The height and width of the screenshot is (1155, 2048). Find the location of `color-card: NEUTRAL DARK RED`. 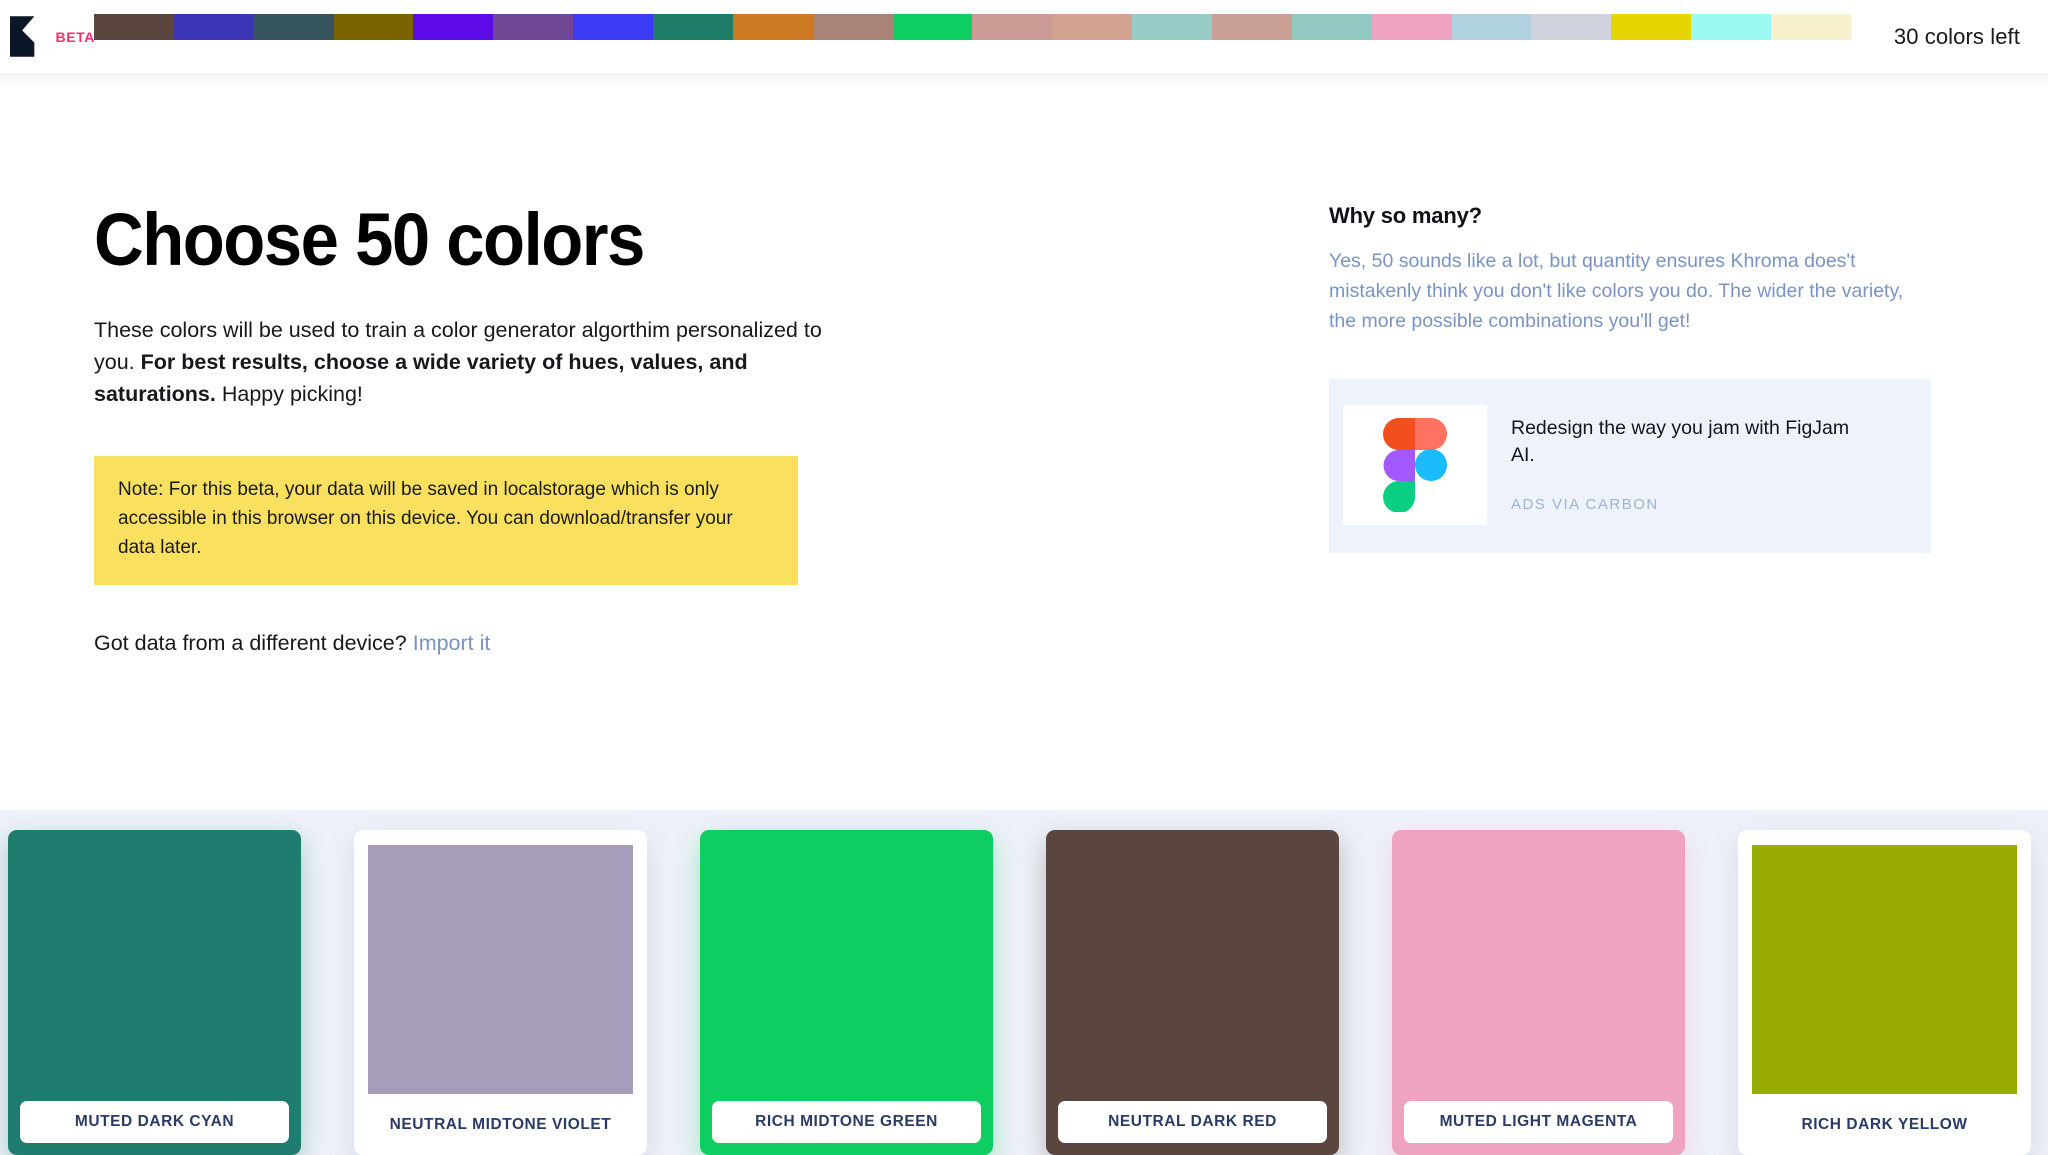

color-card: NEUTRAL DARK RED is located at coordinates (1192, 992).